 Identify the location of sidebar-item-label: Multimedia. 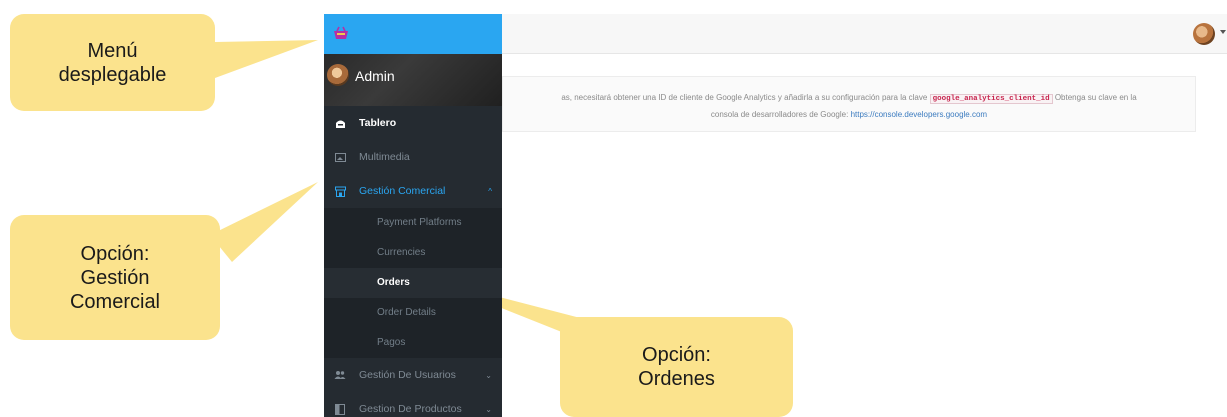
(384, 157).